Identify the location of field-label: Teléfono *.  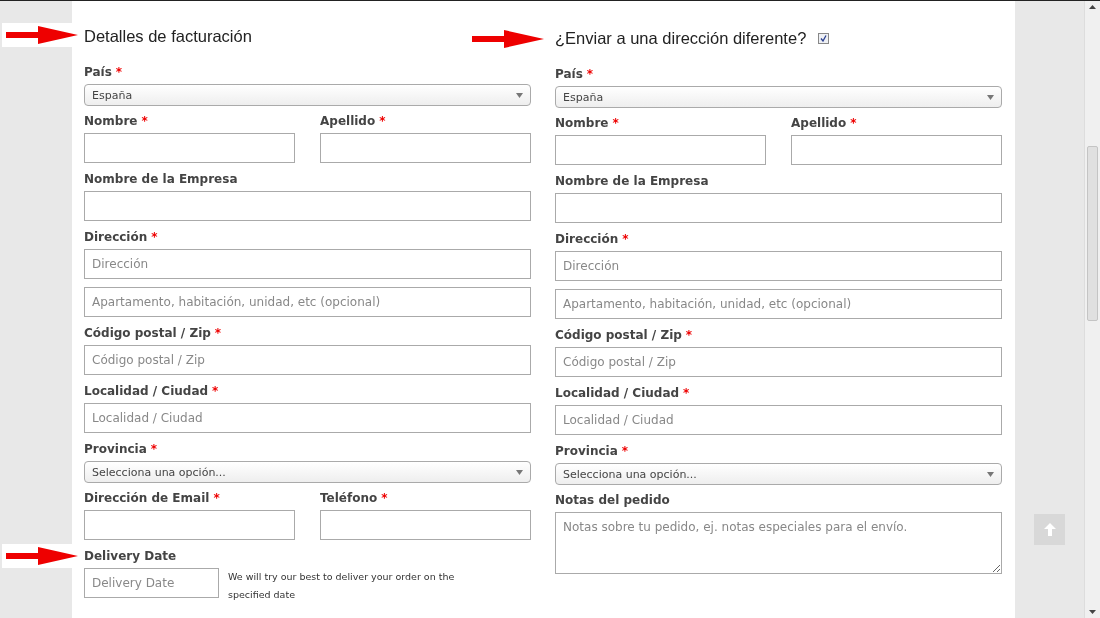
(354, 498).